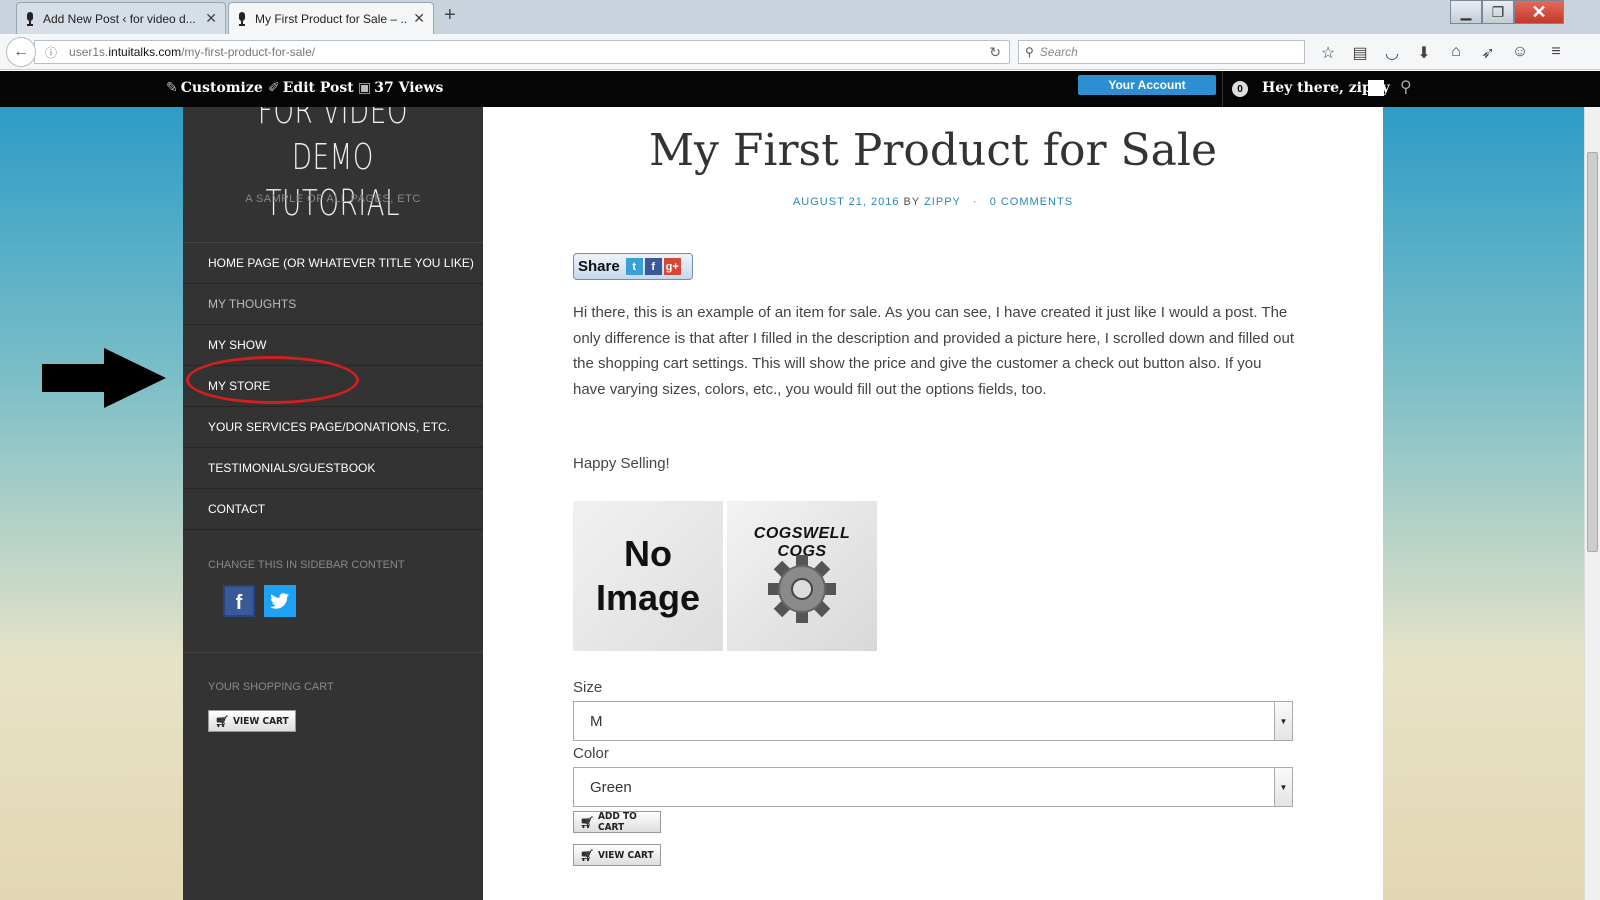 This screenshot has width=1600, height=900. Describe the element at coordinates (1498, 12) in the screenshot. I see `window-restore-button: ❐` at that location.